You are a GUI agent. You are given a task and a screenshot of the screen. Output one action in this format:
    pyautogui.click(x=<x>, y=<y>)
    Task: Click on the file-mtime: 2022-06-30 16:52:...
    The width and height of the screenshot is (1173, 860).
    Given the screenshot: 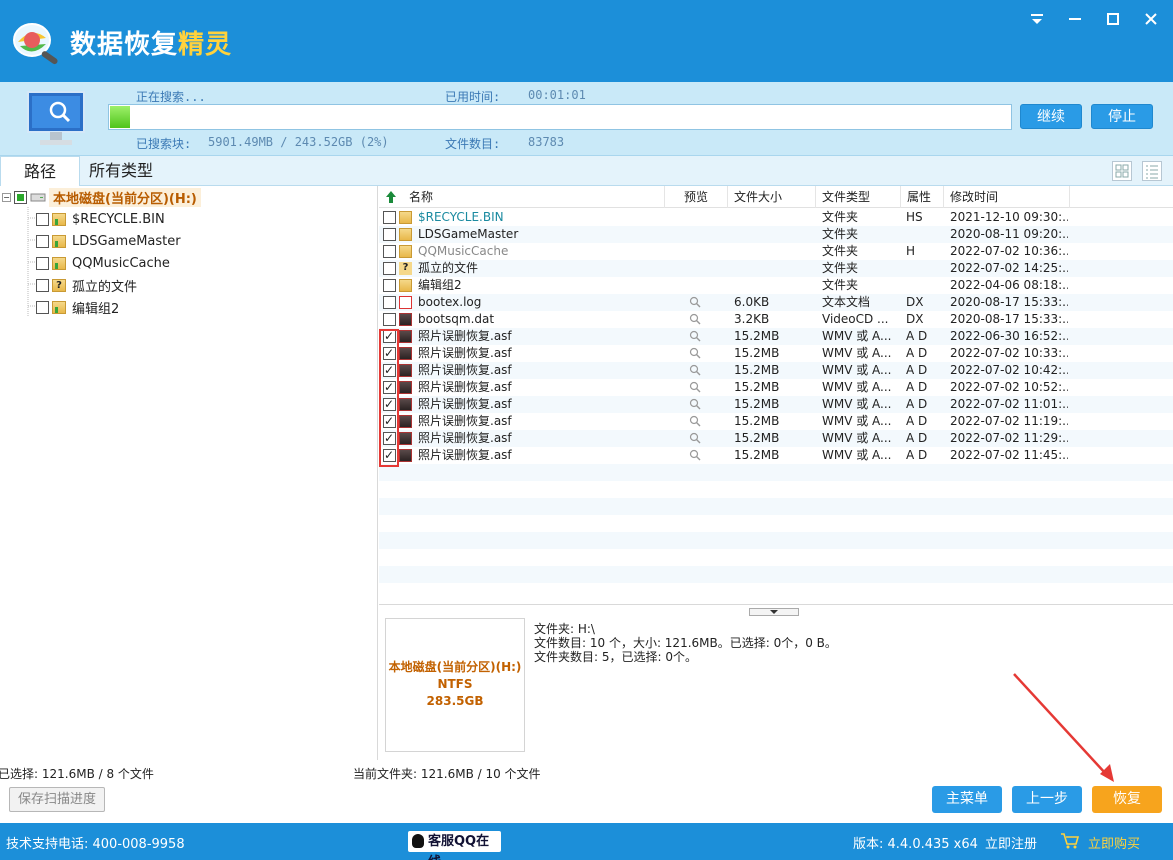 What is the action you would take?
    pyautogui.click(x=1009, y=336)
    